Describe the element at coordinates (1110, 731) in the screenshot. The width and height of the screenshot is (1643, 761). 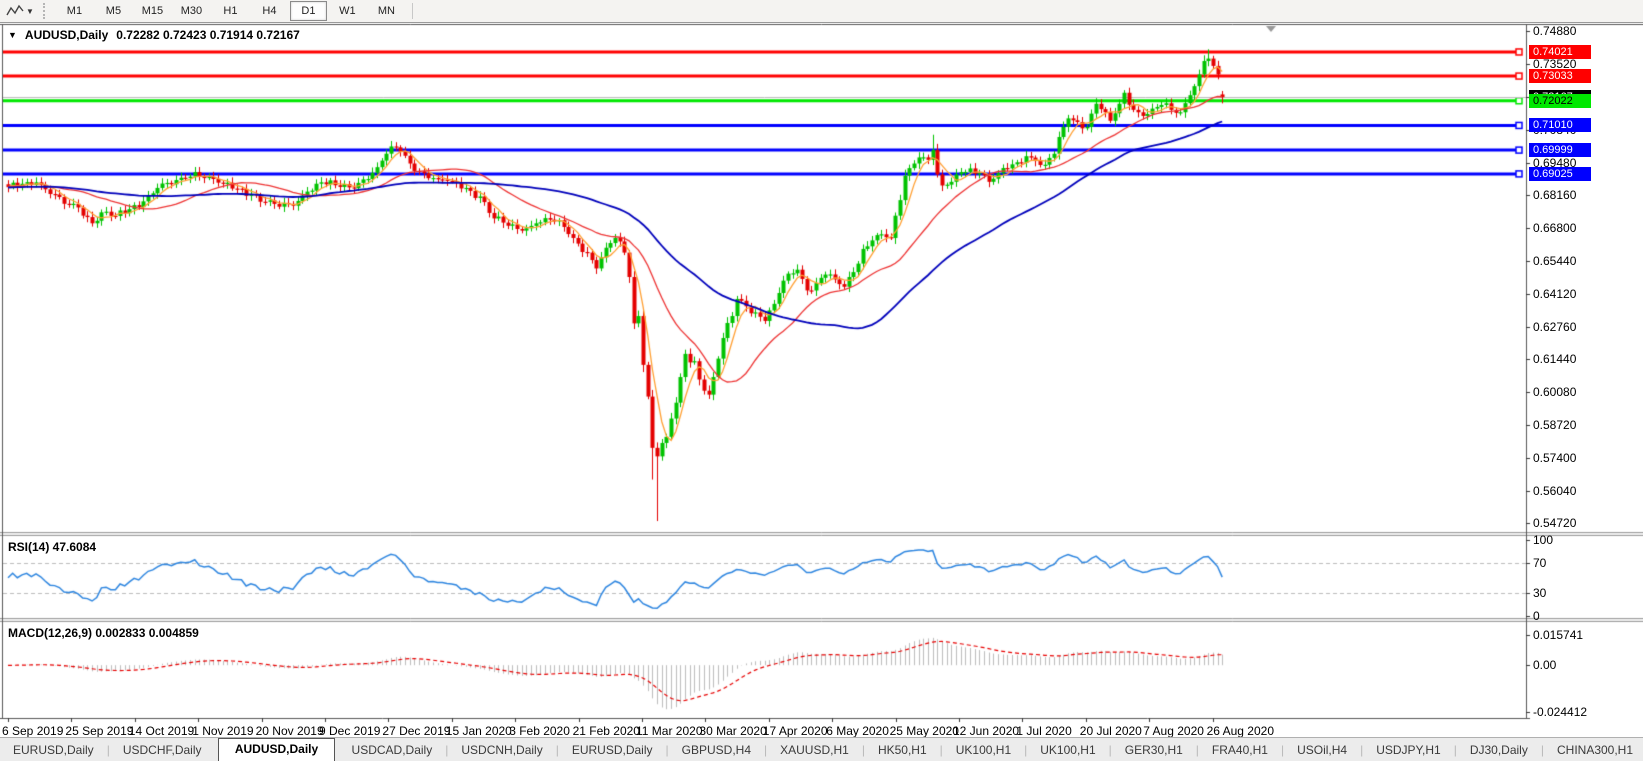
I see `date-axis-label: 20 Jul 2020` at that location.